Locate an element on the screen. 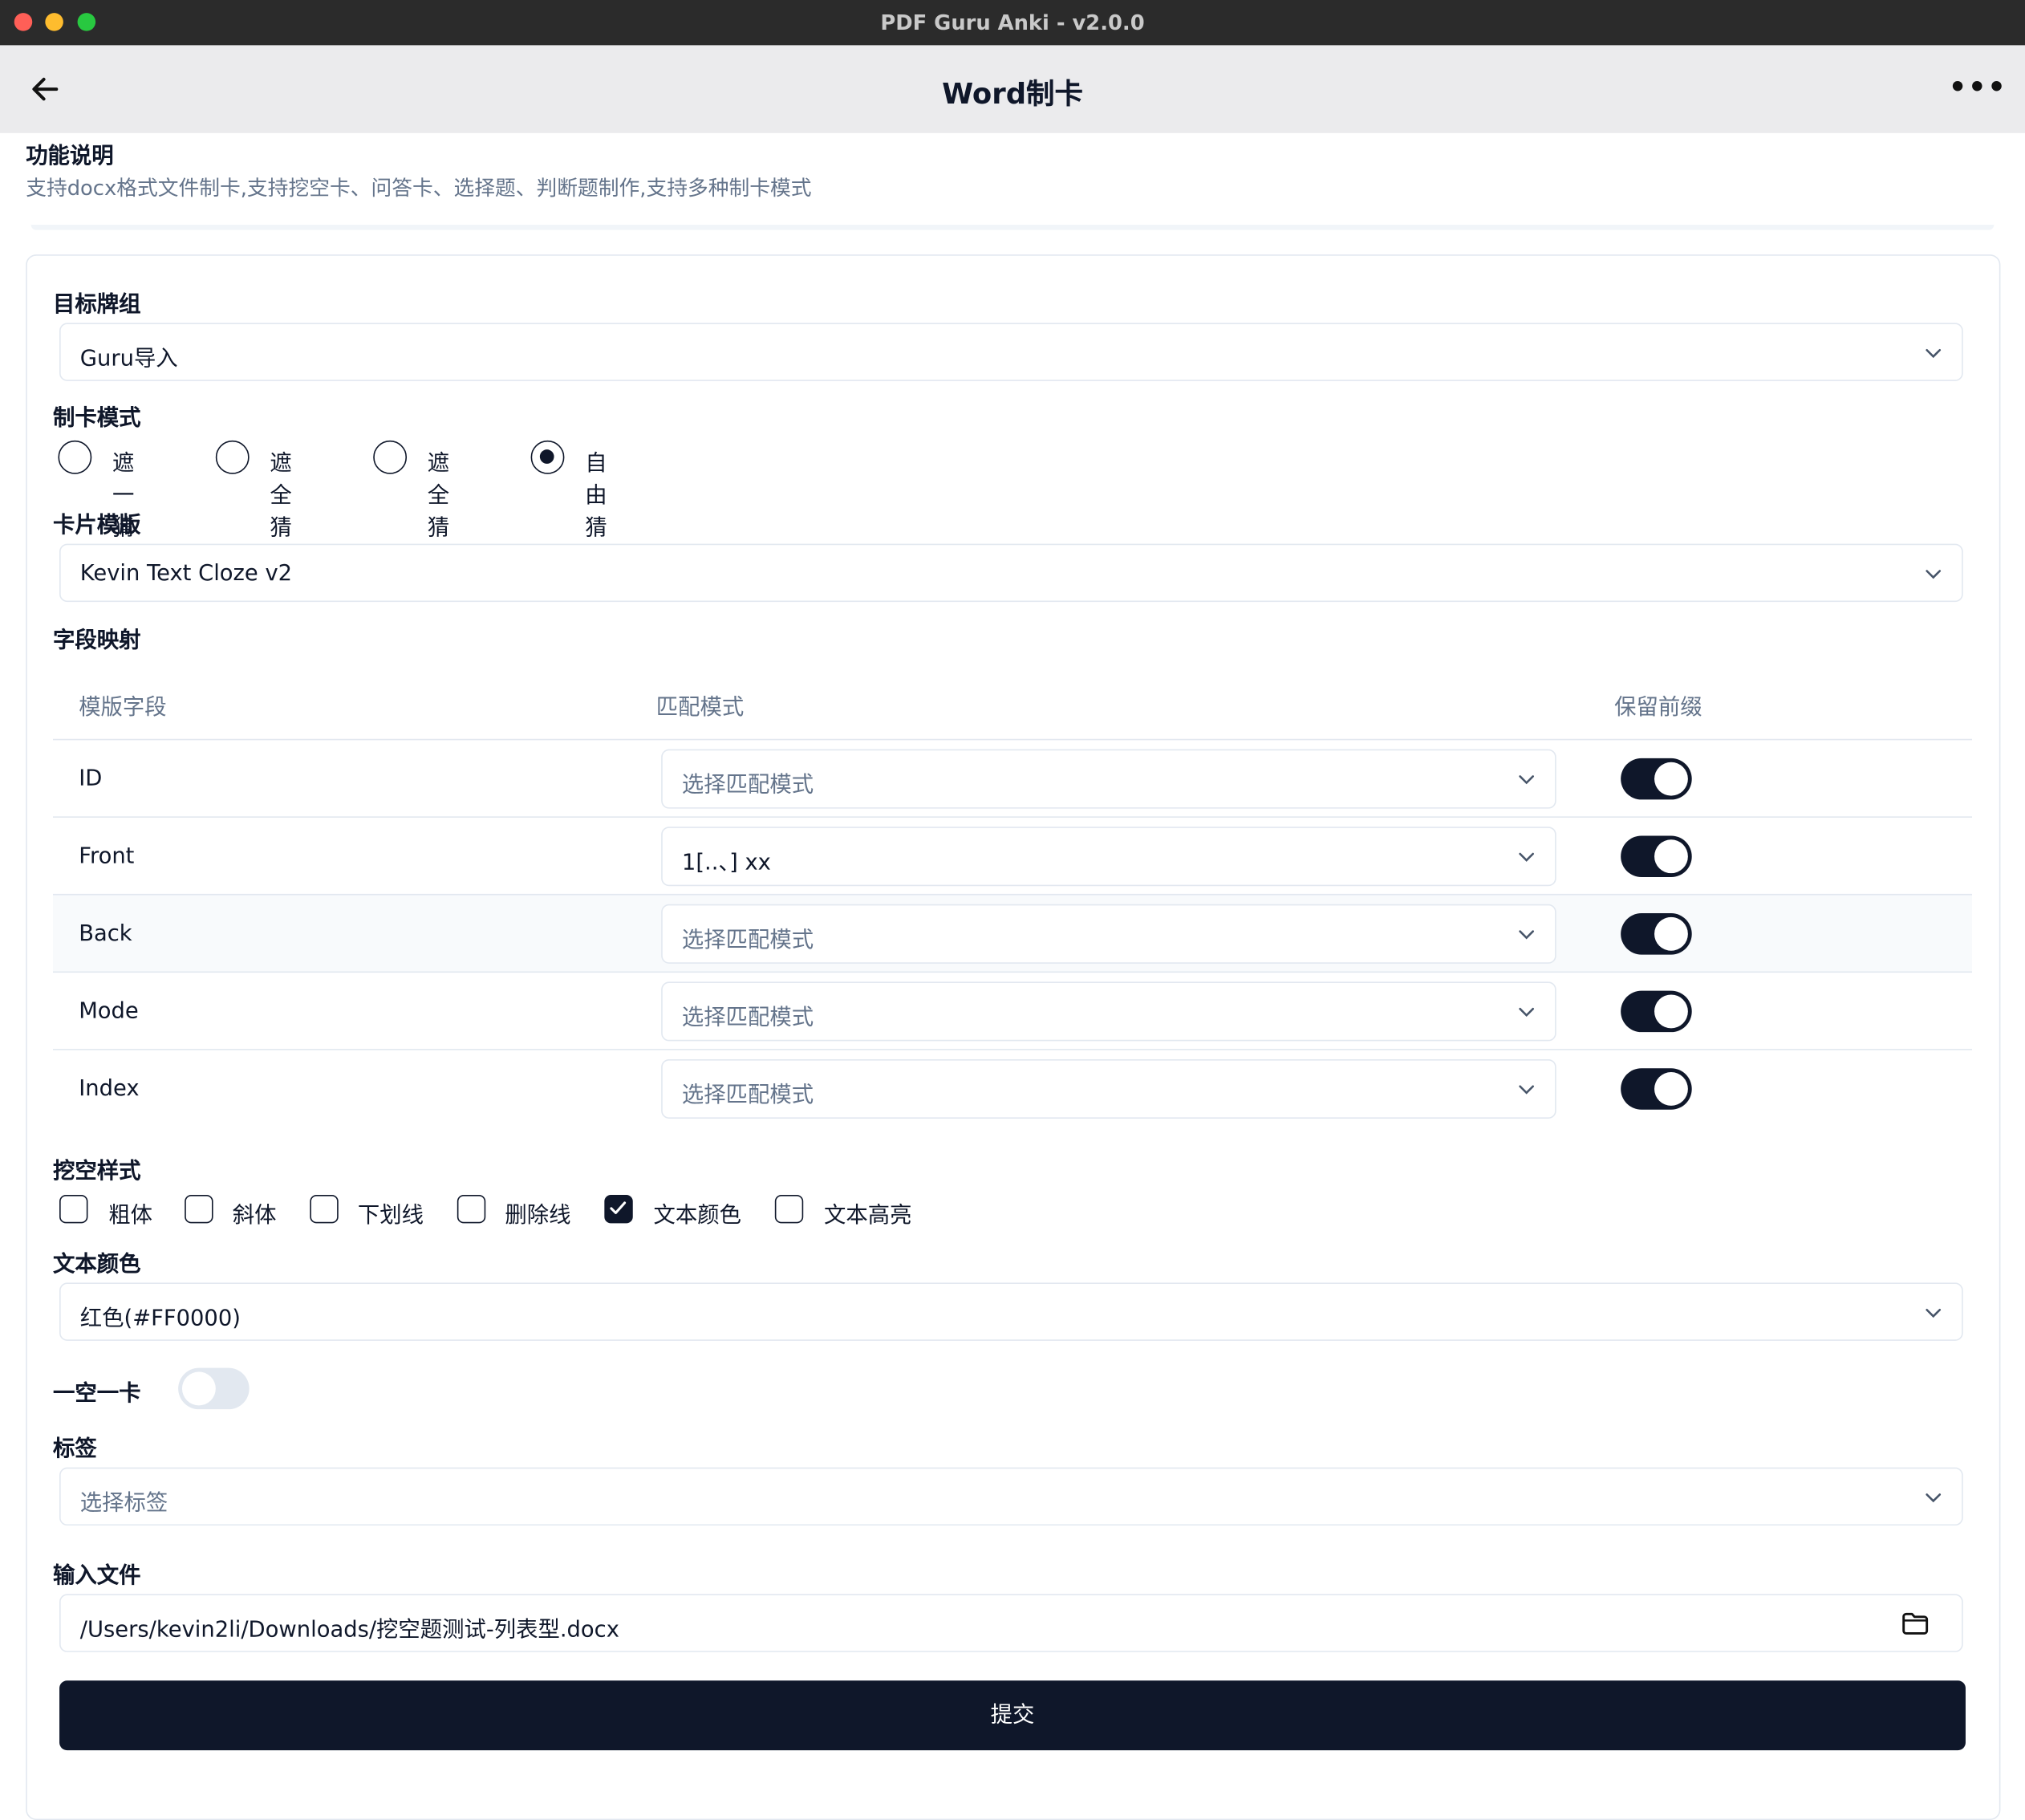  page-title: Word制卡 is located at coordinates (1012, 95).